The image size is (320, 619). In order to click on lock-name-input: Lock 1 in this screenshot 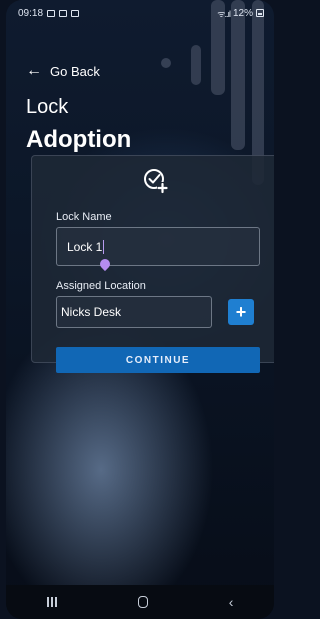, I will do `click(158, 246)`.